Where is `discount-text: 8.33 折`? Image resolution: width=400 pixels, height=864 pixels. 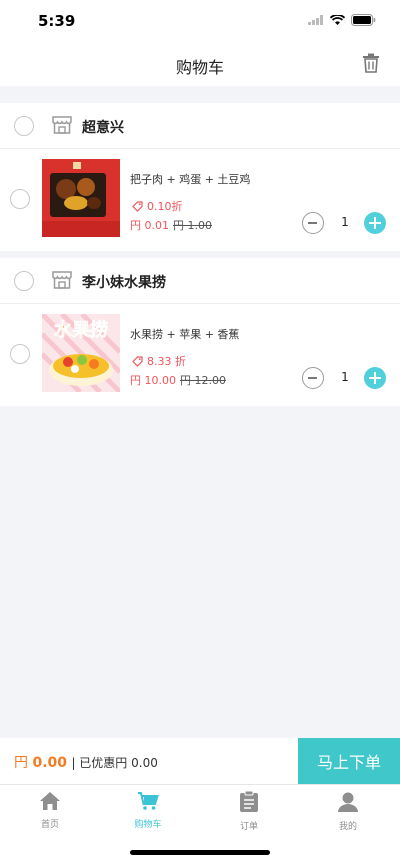 discount-text: 8.33 折 is located at coordinates (166, 361).